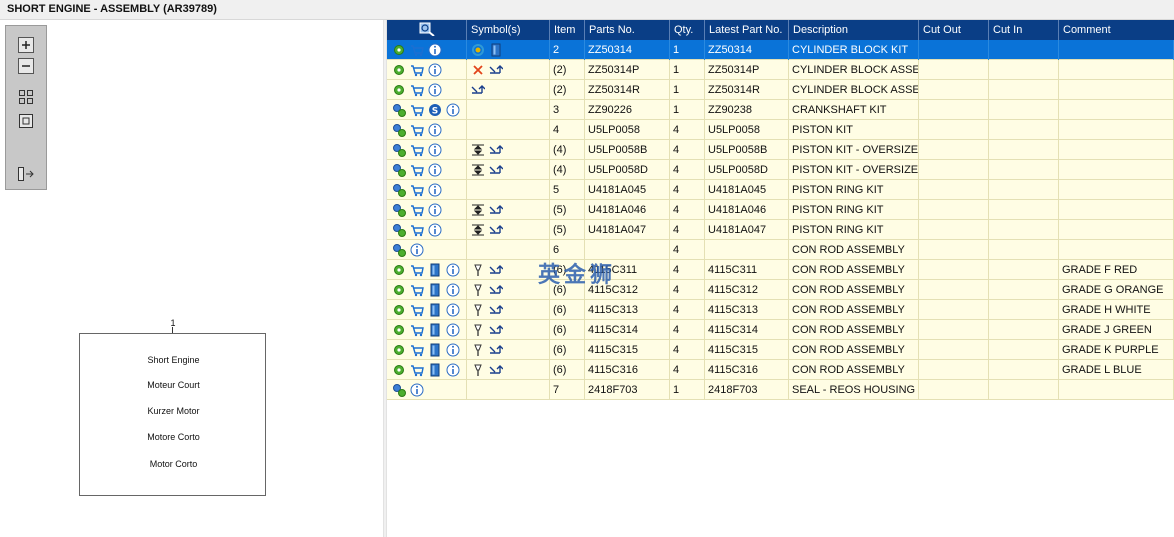 The image size is (1174, 537). What do you see at coordinates (478, 330) in the screenshot?
I see `note-pin-icon` at bounding box center [478, 330].